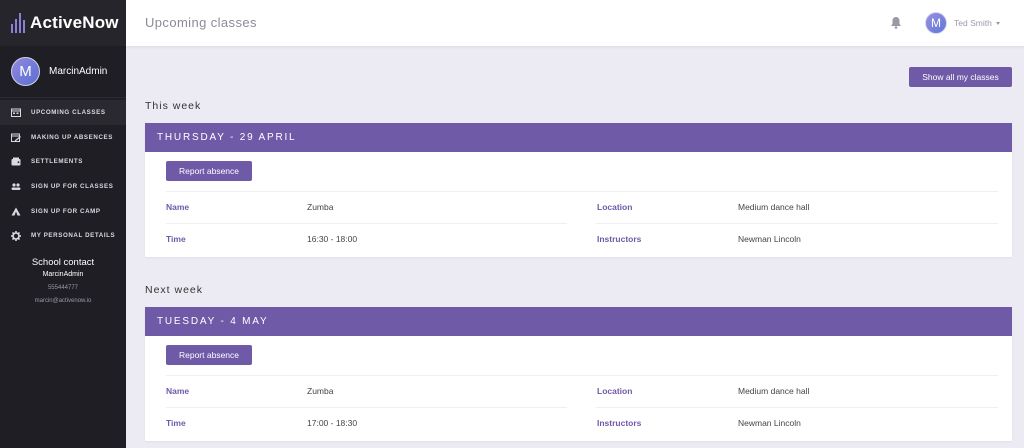 The width and height of the screenshot is (1024, 448). Describe the element at coordinates (73, 236) in the screenshot. I see `sidebar-item-label: MY PERSONAL DETAILS` at that location.